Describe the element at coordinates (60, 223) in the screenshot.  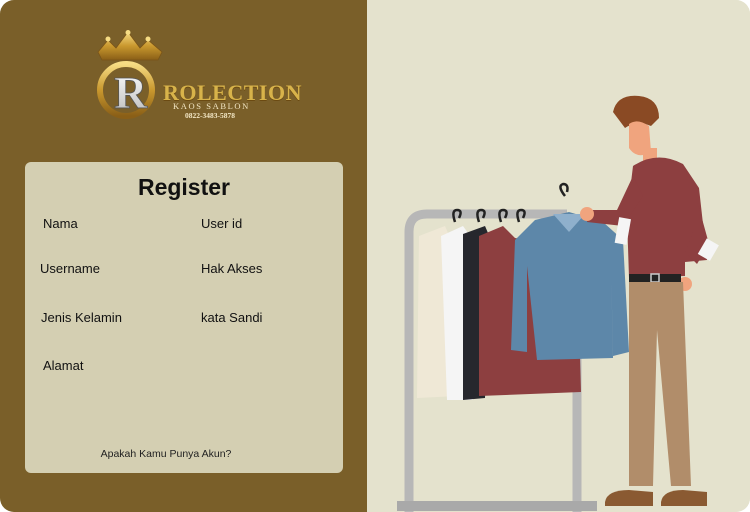
I see `nama-field: Nama` at that location.